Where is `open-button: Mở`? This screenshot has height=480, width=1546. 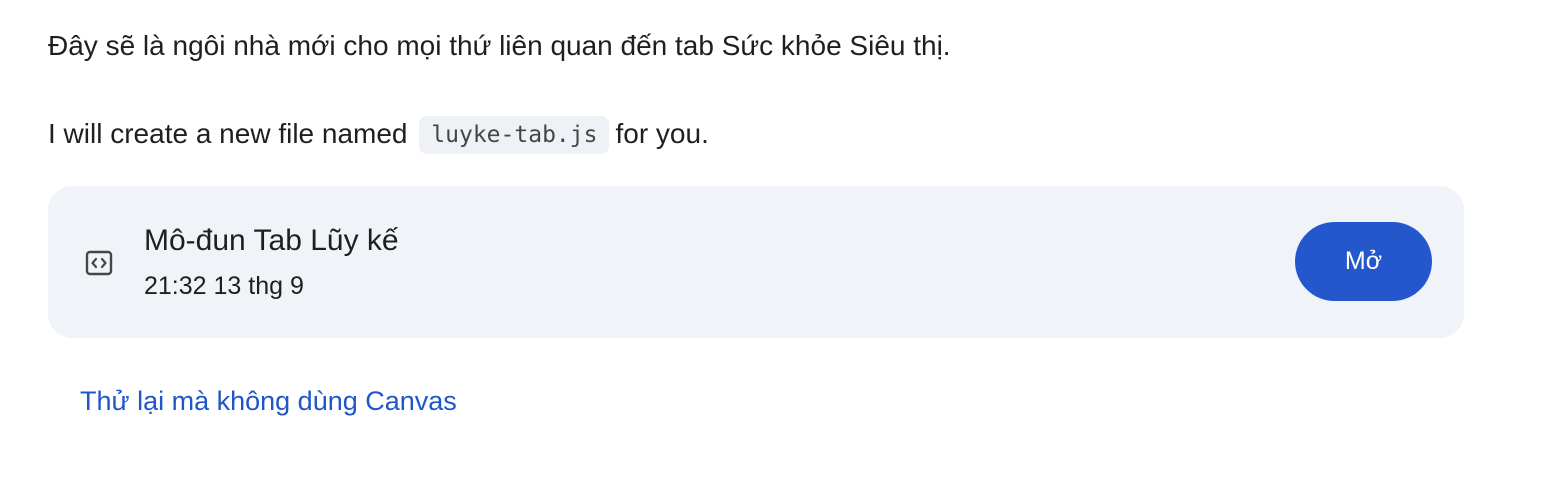 open-button: Mở is located at coordinates (1363, 261).